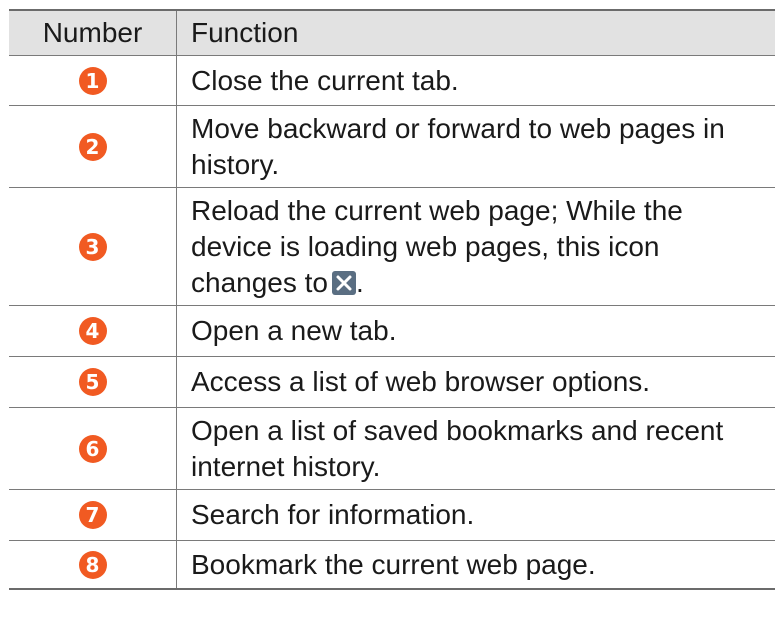 This screenshot has width=775, height=625. I want to click on header-number: Number, so click(93, 33).